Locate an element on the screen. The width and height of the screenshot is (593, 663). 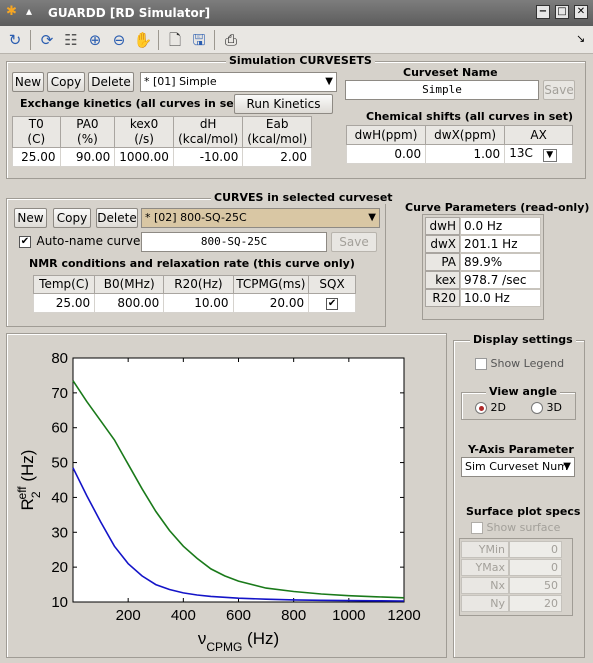
autoname-check-icon: ✔ is located at coordinates (25, 242).